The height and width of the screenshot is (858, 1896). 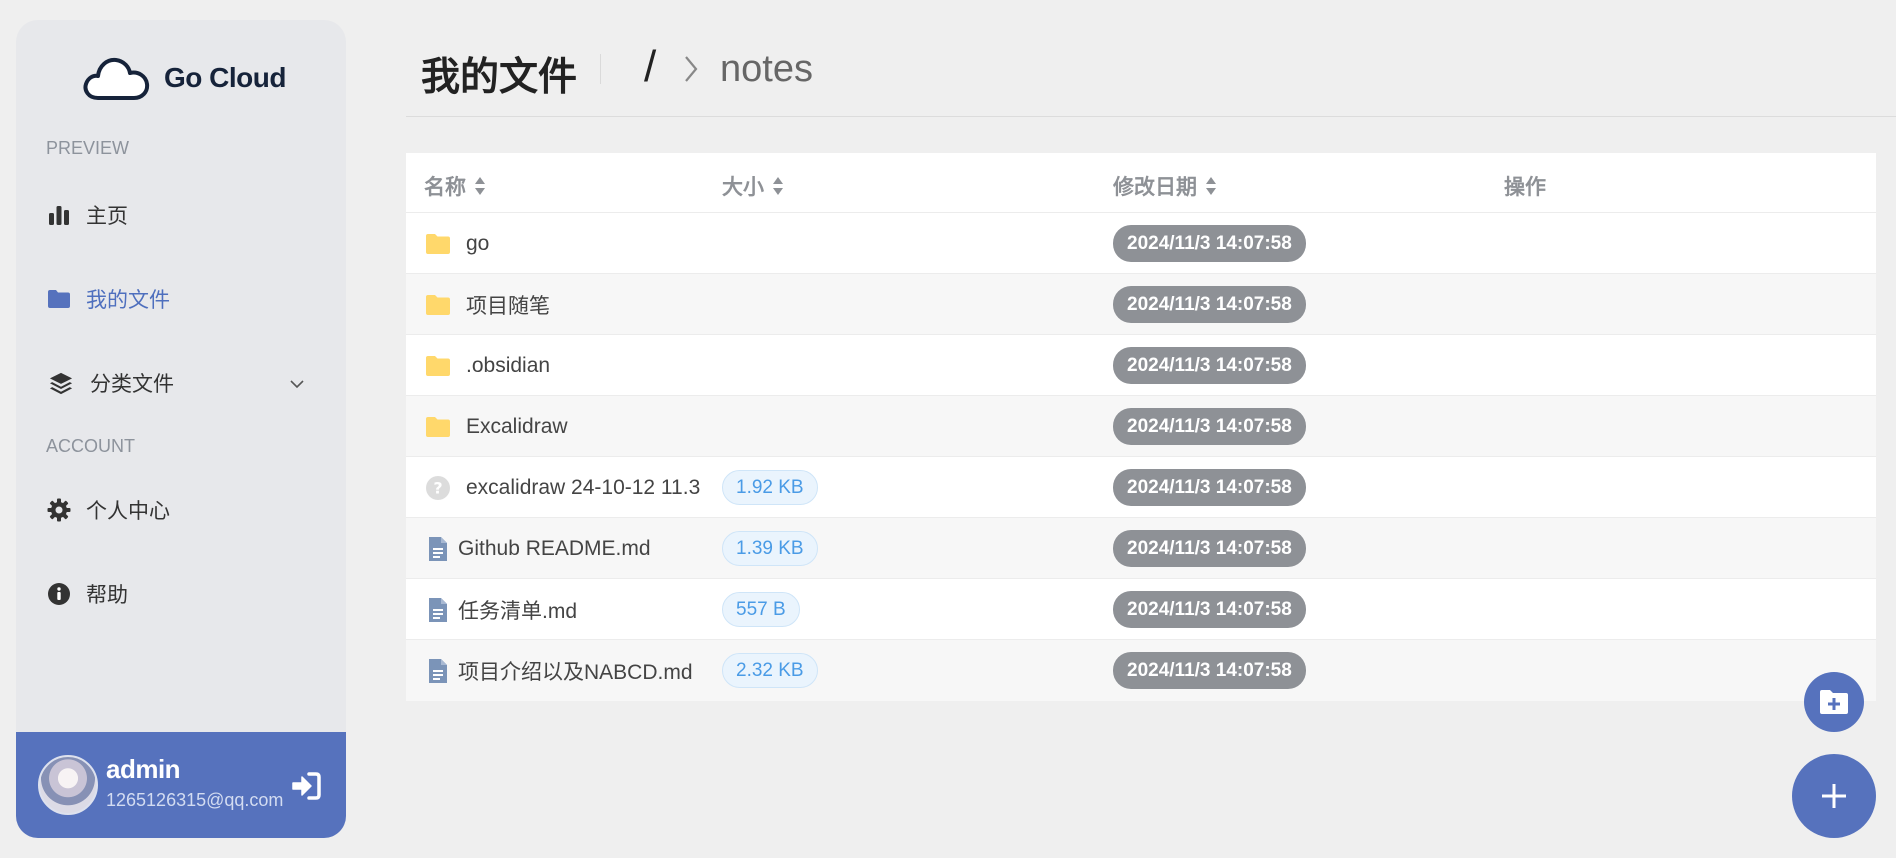 What do you see at coordinates (191, 299) in the screenshot?
I see `sidebar-item-my-files: 我的文件` at bounding box center [191, 299].